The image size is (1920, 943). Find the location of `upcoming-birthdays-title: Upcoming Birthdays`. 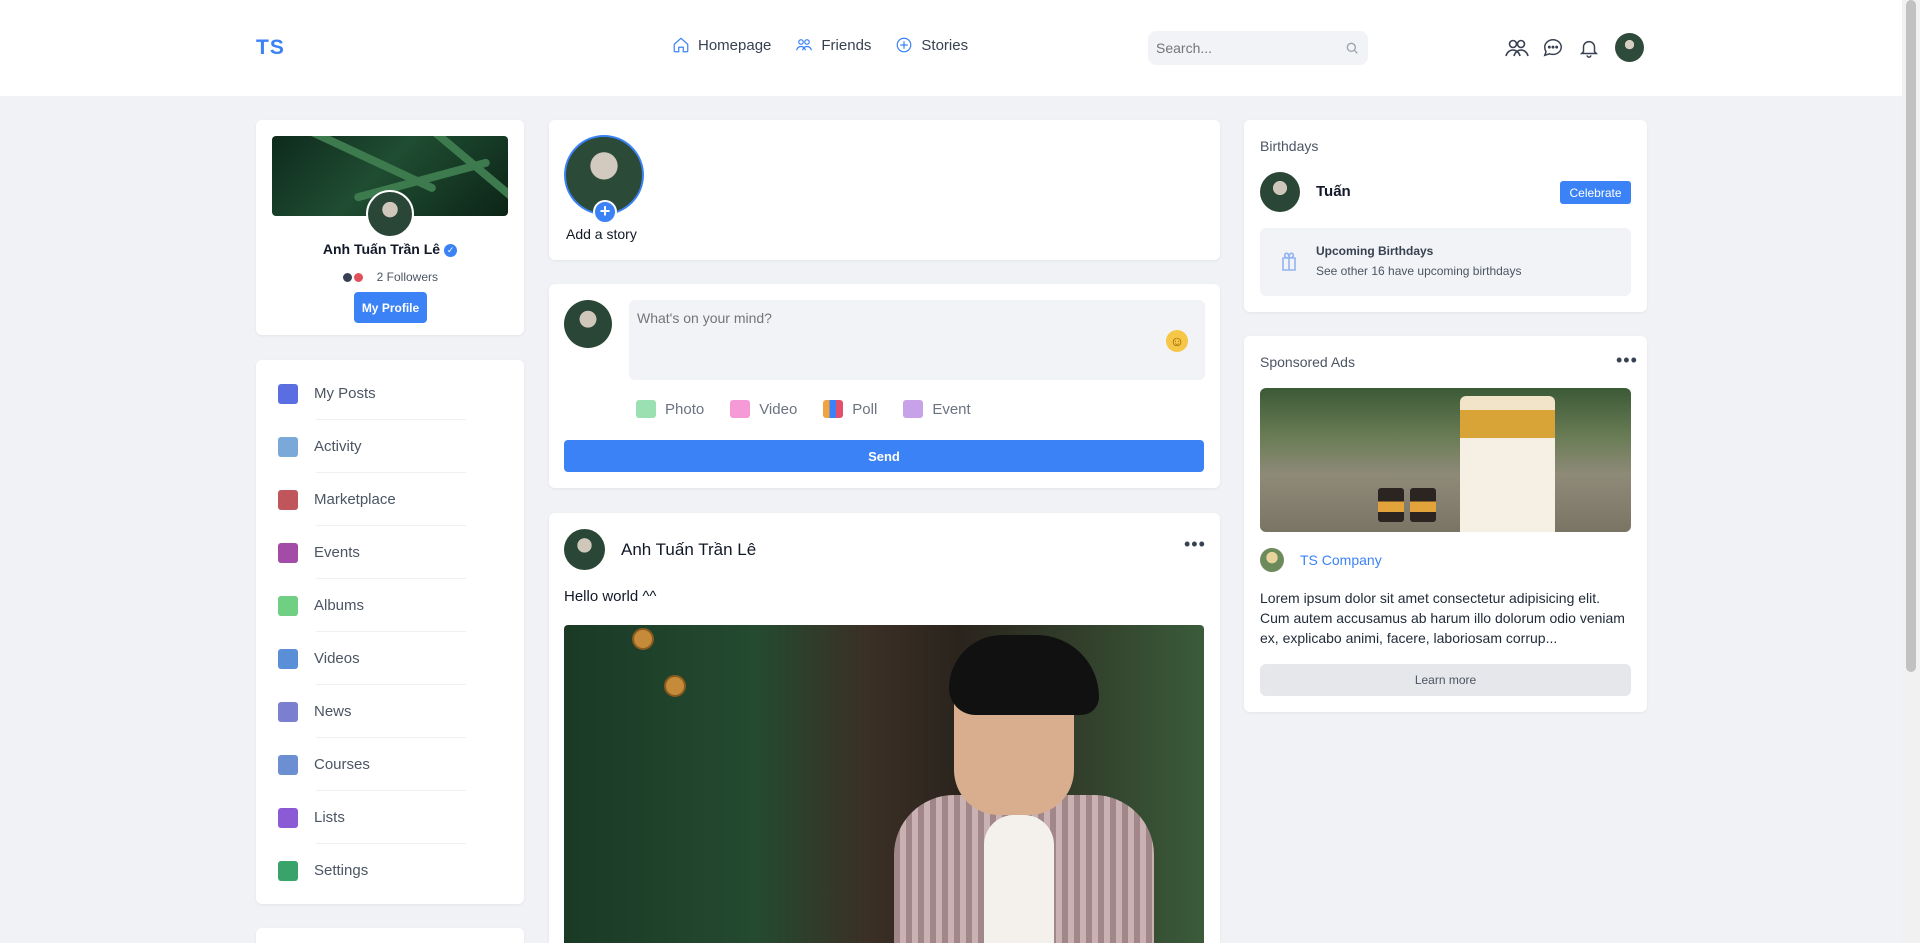

upcoming-birthdays-title: Upcoming Birthdays is located at coordinates (1375, 251).